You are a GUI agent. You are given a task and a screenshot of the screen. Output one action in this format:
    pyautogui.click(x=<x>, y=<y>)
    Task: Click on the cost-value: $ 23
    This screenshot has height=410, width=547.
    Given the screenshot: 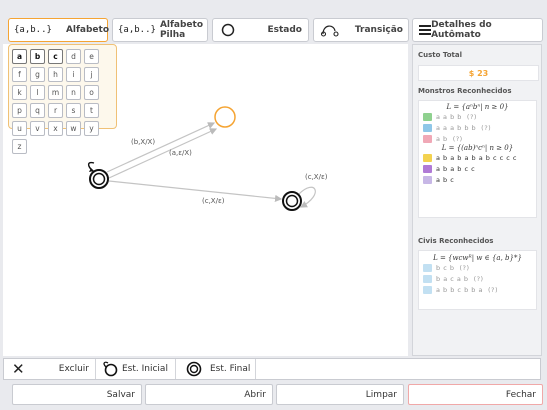 What is the action you would take?
    pyautogui.click(x=478, y=73)
    